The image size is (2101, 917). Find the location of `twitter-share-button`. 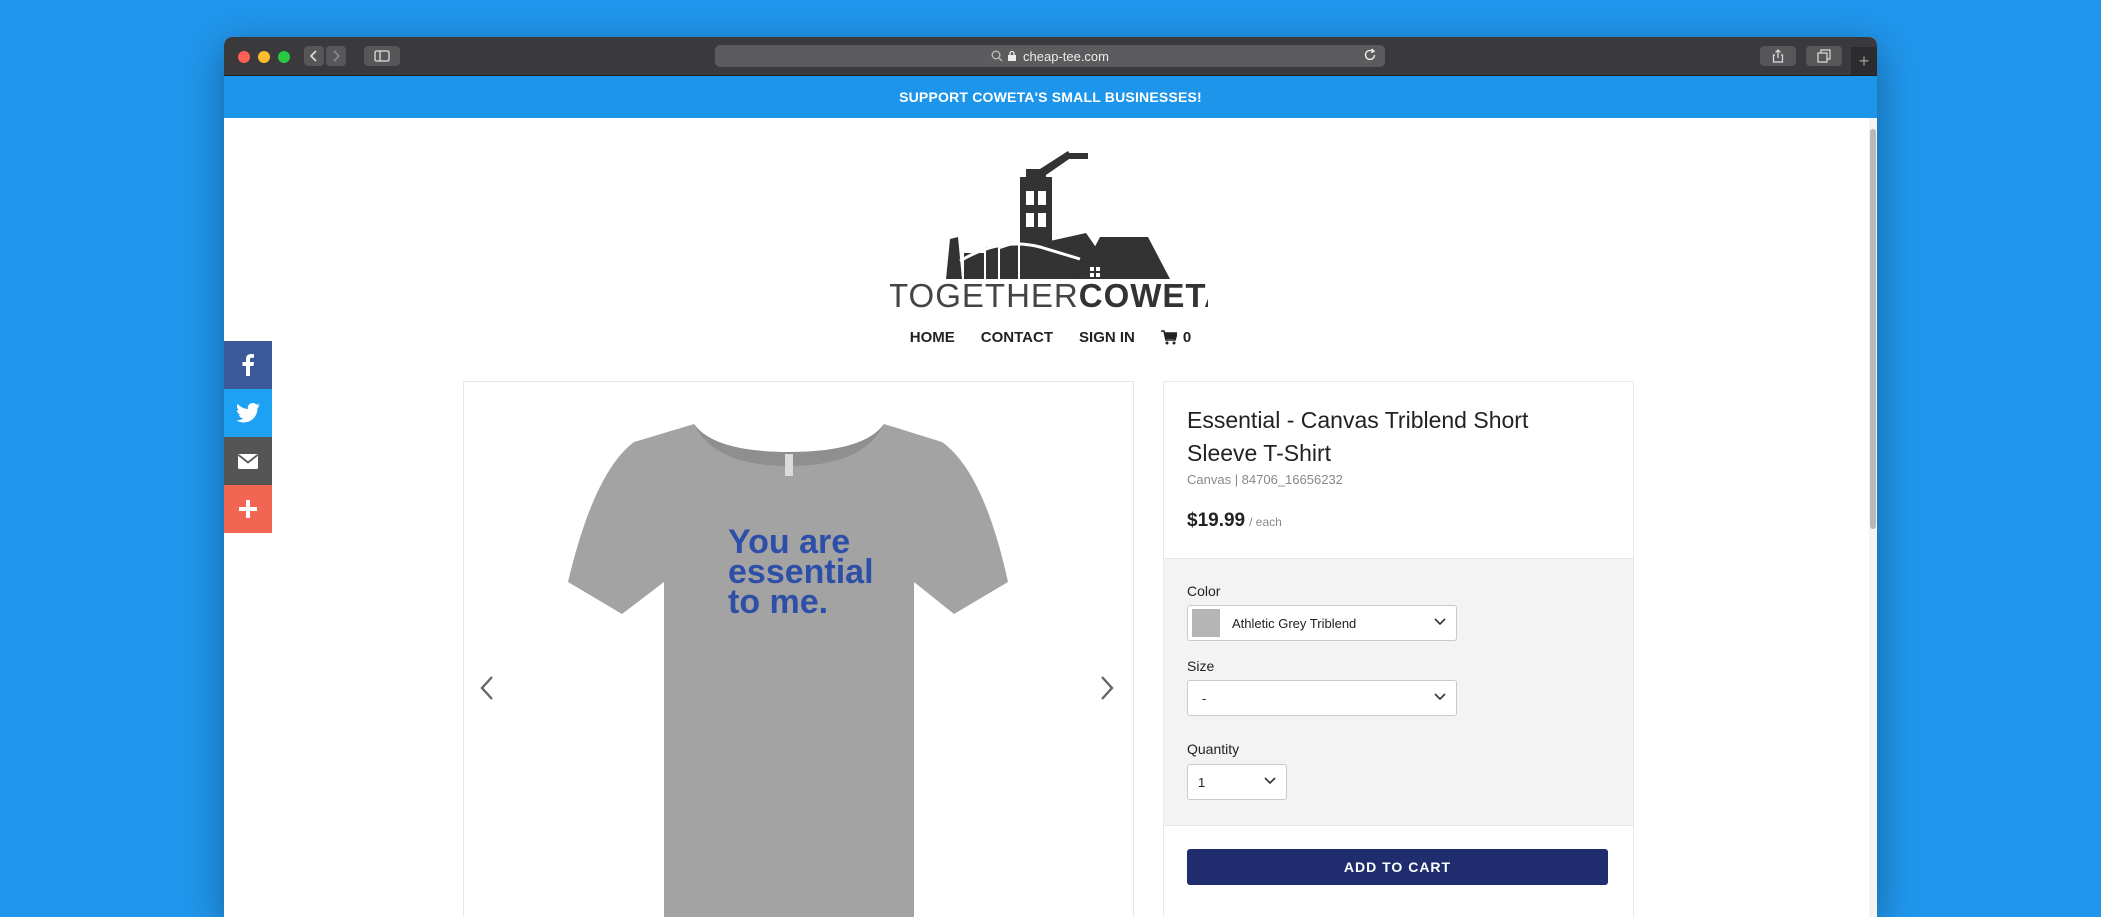

twitter-share-button is located at coordinates (248, 413).